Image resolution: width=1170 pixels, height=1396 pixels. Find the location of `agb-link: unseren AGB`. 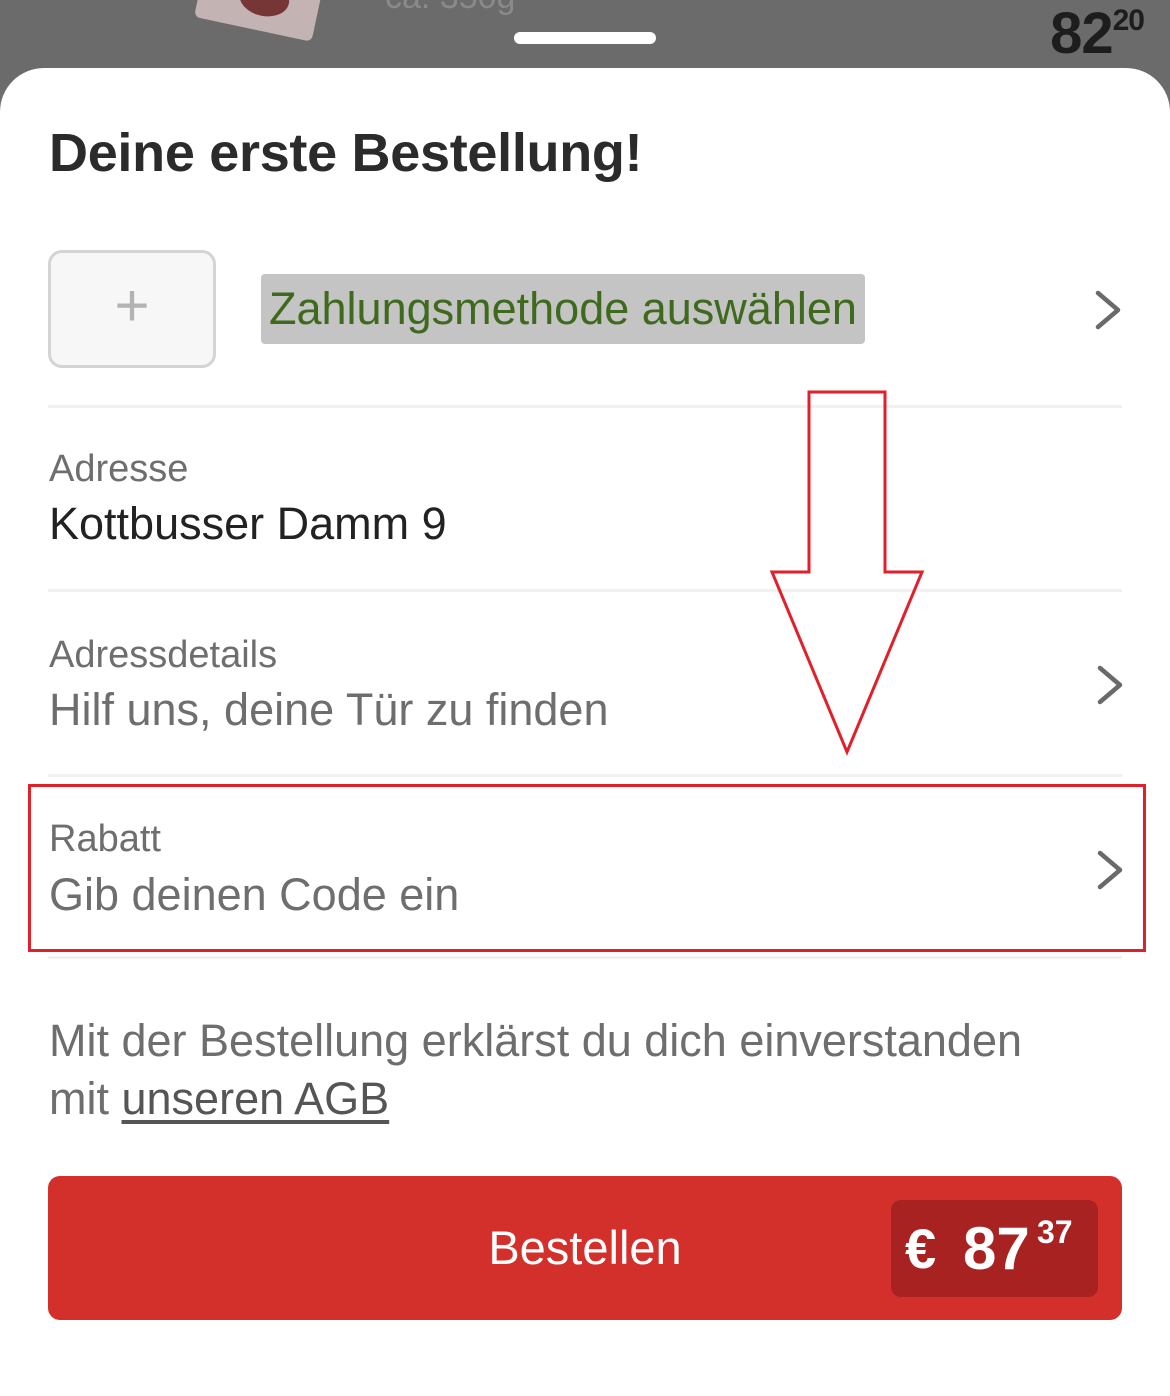

agb-link: unseren AGB is located at coordinates (256, 1098).